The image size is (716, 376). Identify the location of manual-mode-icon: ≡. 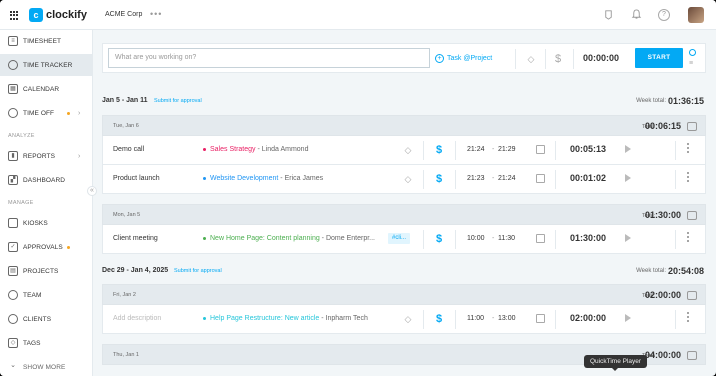
(692, 63).